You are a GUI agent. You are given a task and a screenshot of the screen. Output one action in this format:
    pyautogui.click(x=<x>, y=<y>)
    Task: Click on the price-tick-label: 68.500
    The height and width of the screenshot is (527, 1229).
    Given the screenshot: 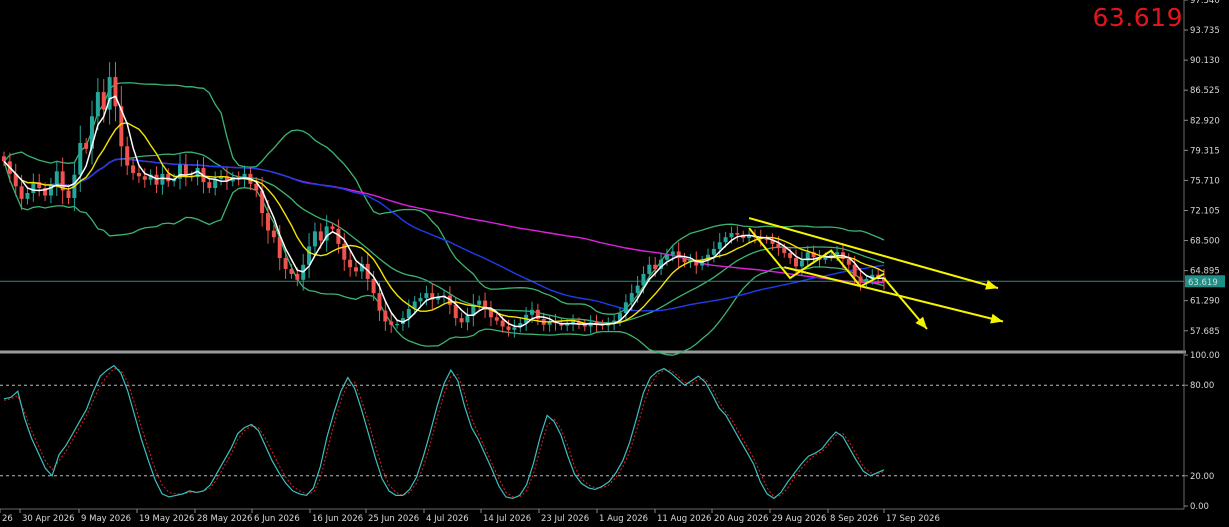 What is the action you would take?
    pyautogui.click(x=1205, y=242)
    